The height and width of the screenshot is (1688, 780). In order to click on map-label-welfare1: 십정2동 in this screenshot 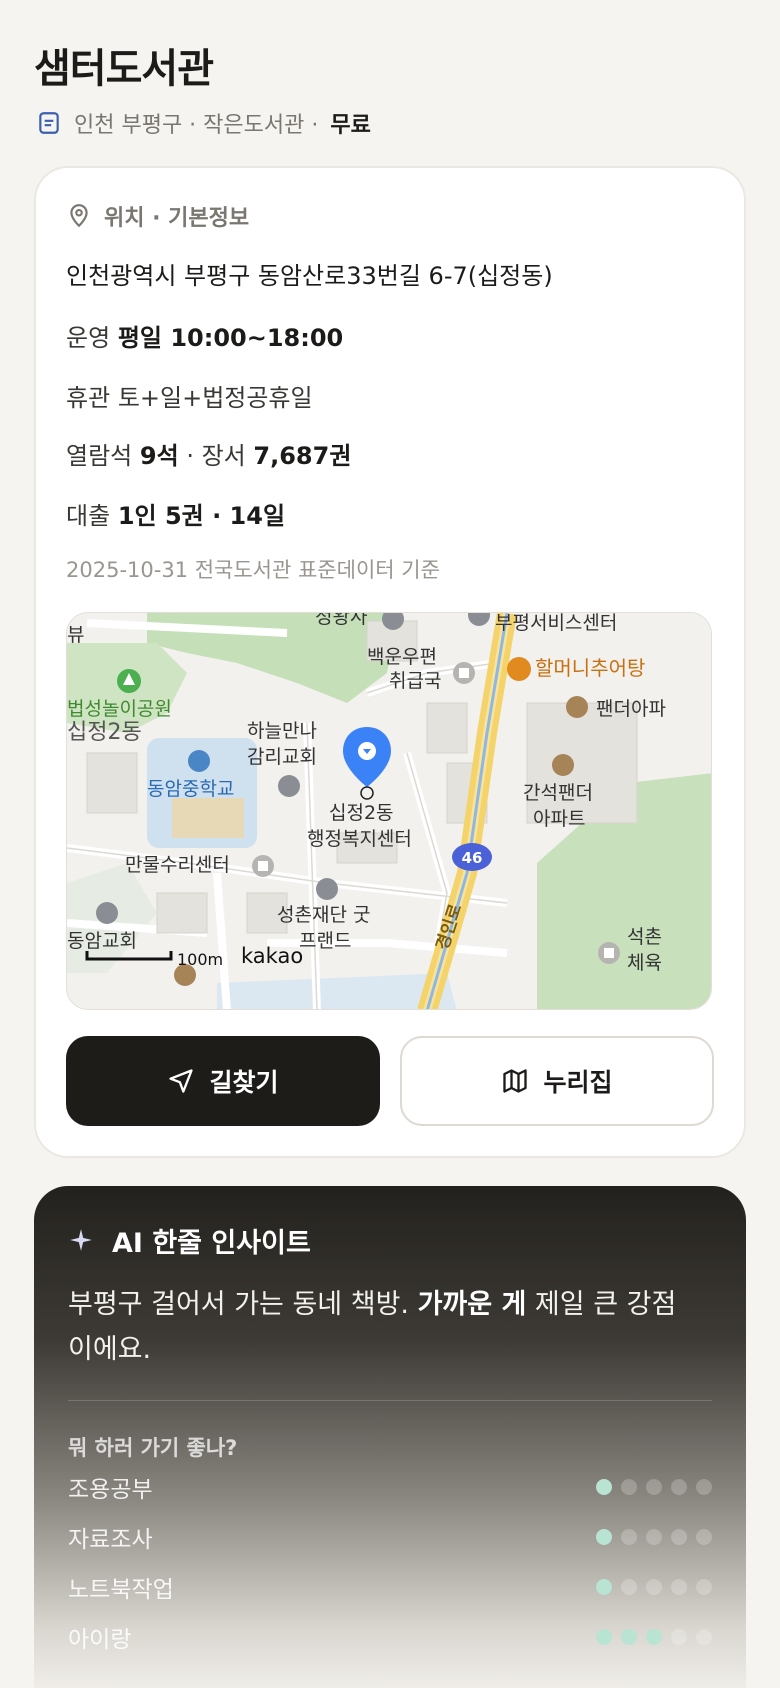, I will do `click(361, 813)`.